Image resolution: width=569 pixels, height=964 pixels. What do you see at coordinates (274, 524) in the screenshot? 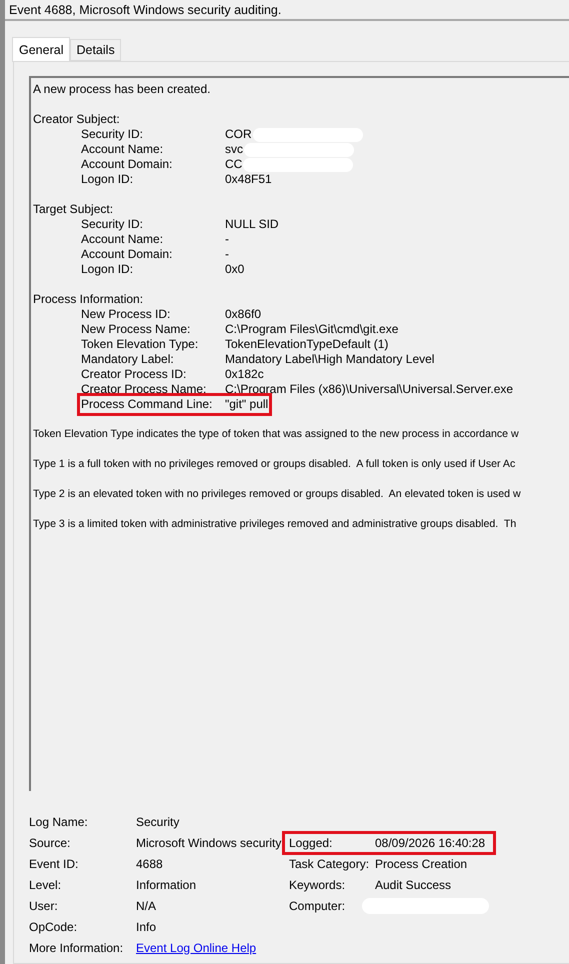
I see `description-text: Type 3 is a limited token with administrative privileges removed and administrative groups disabled. Th` at bounding box center [274, 524].